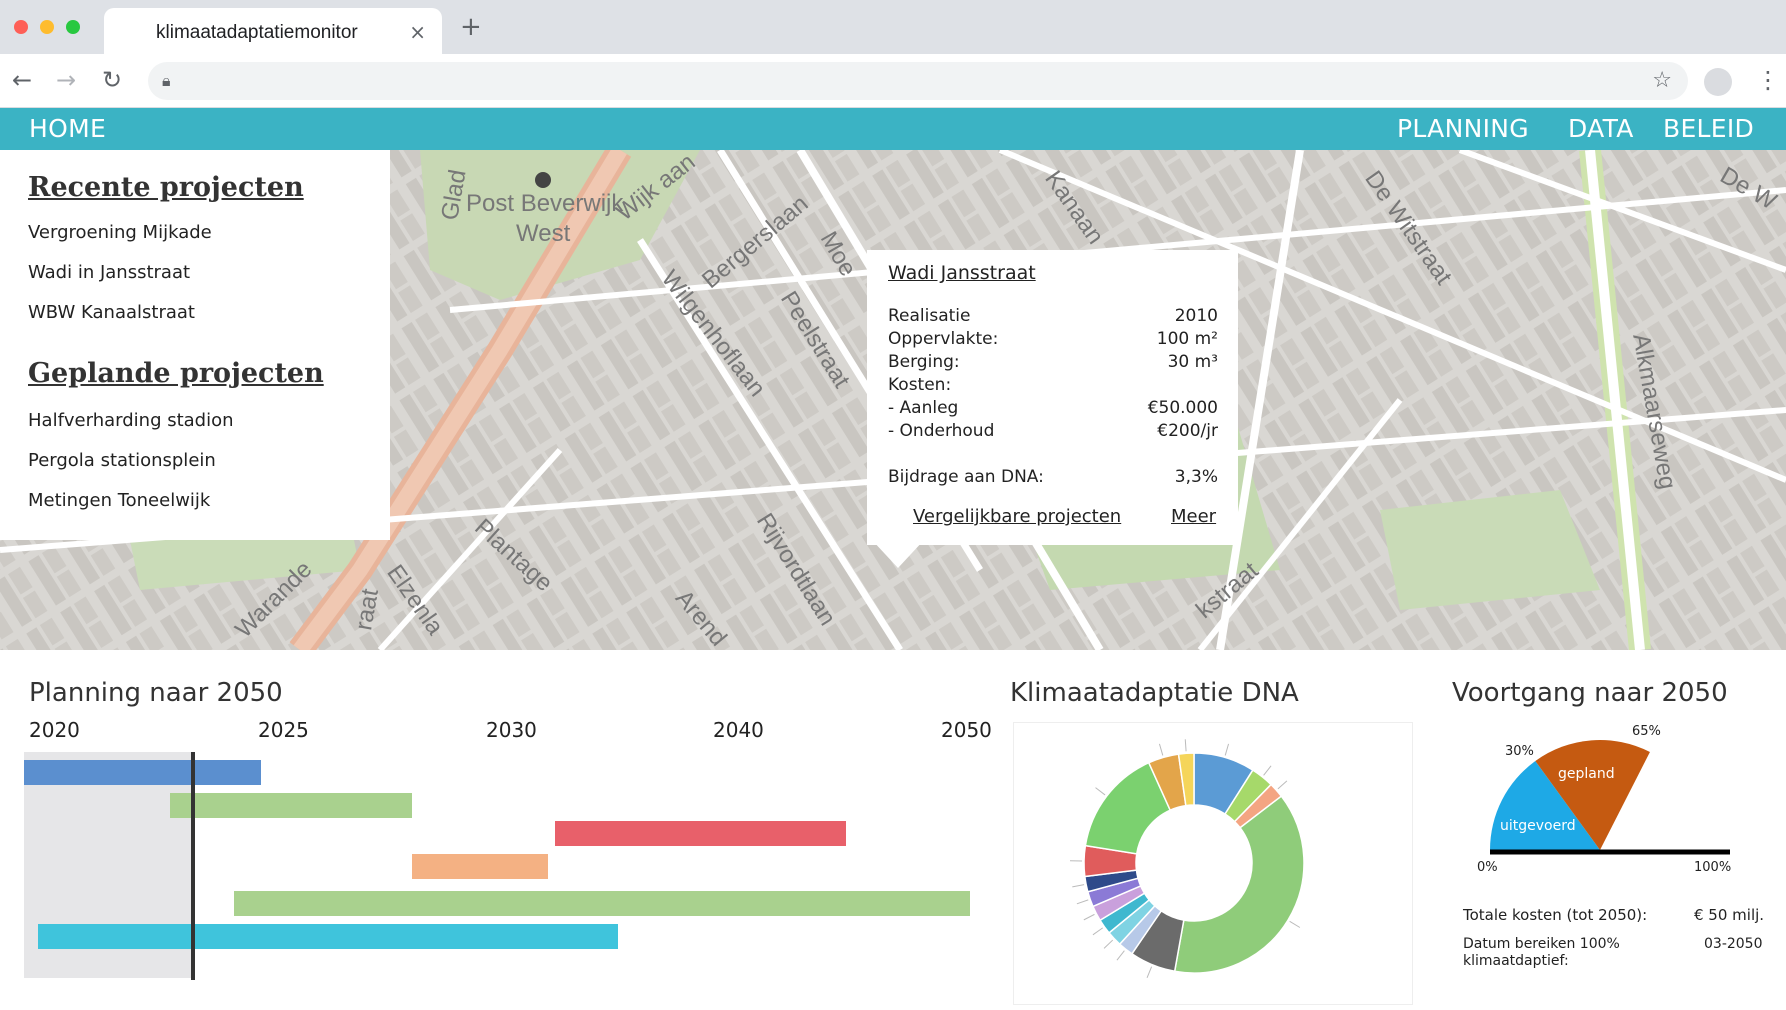 The height and width of the screenshot is (1010, 1786). Describe the element at coordinates (1519, 751) in the screenshot. I see `gauge-label-30: 30%` at that location.